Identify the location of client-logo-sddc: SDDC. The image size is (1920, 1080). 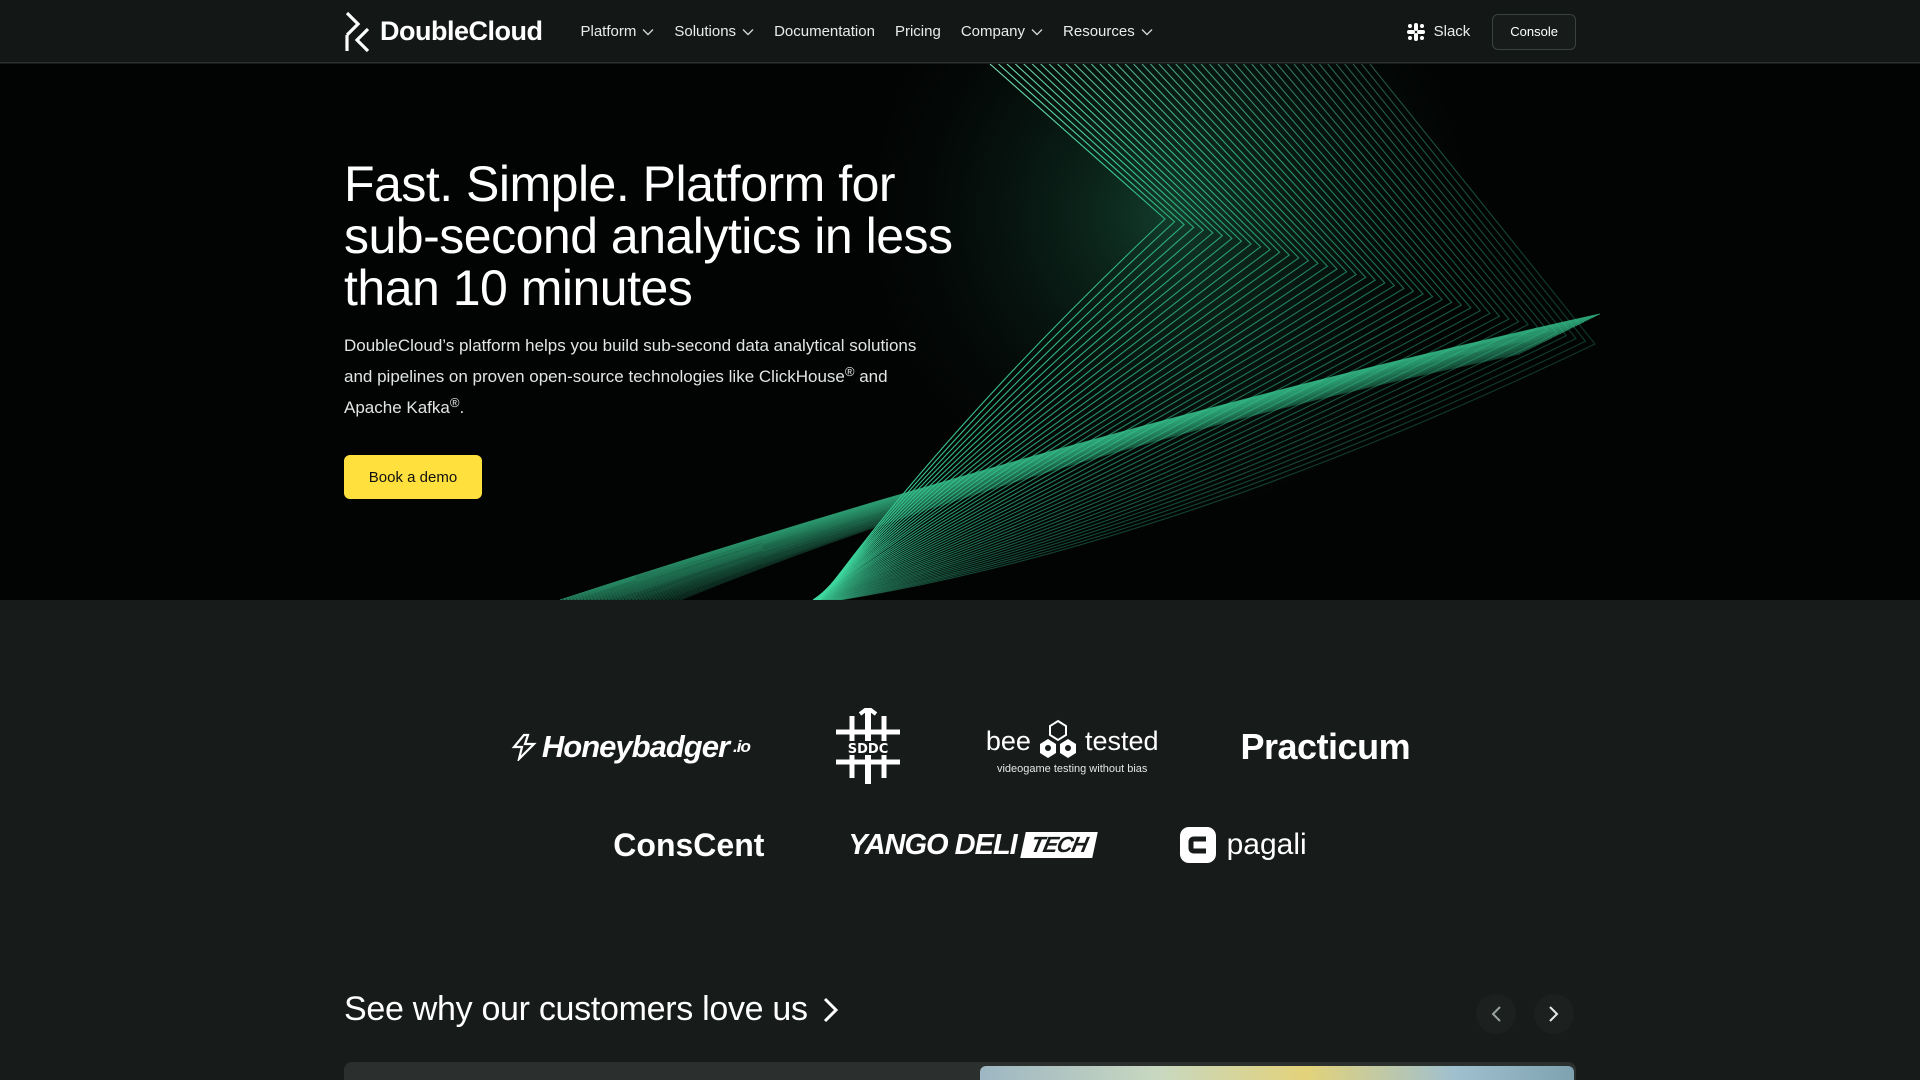
(868, 747).